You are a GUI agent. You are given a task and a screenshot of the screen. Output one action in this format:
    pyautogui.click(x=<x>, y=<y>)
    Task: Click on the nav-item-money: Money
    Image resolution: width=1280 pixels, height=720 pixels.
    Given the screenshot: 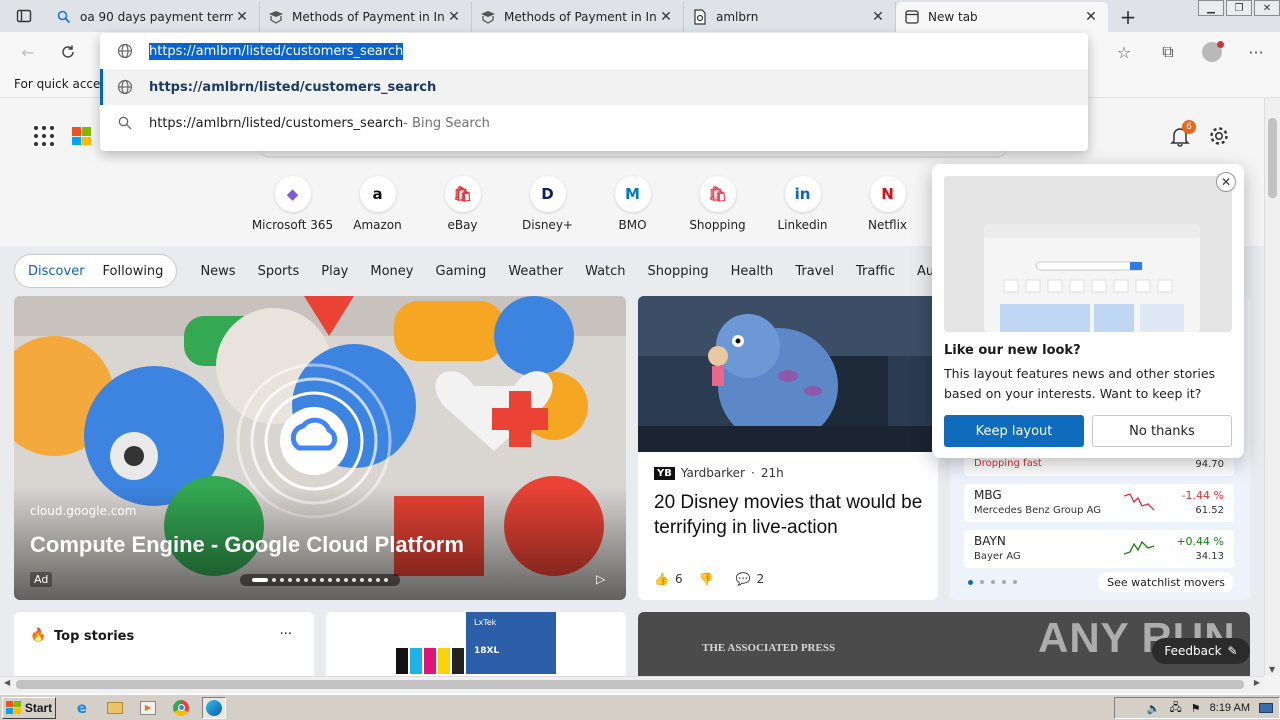 What is the action you would take?
    pyautogui.click(x=391, y=271)
    